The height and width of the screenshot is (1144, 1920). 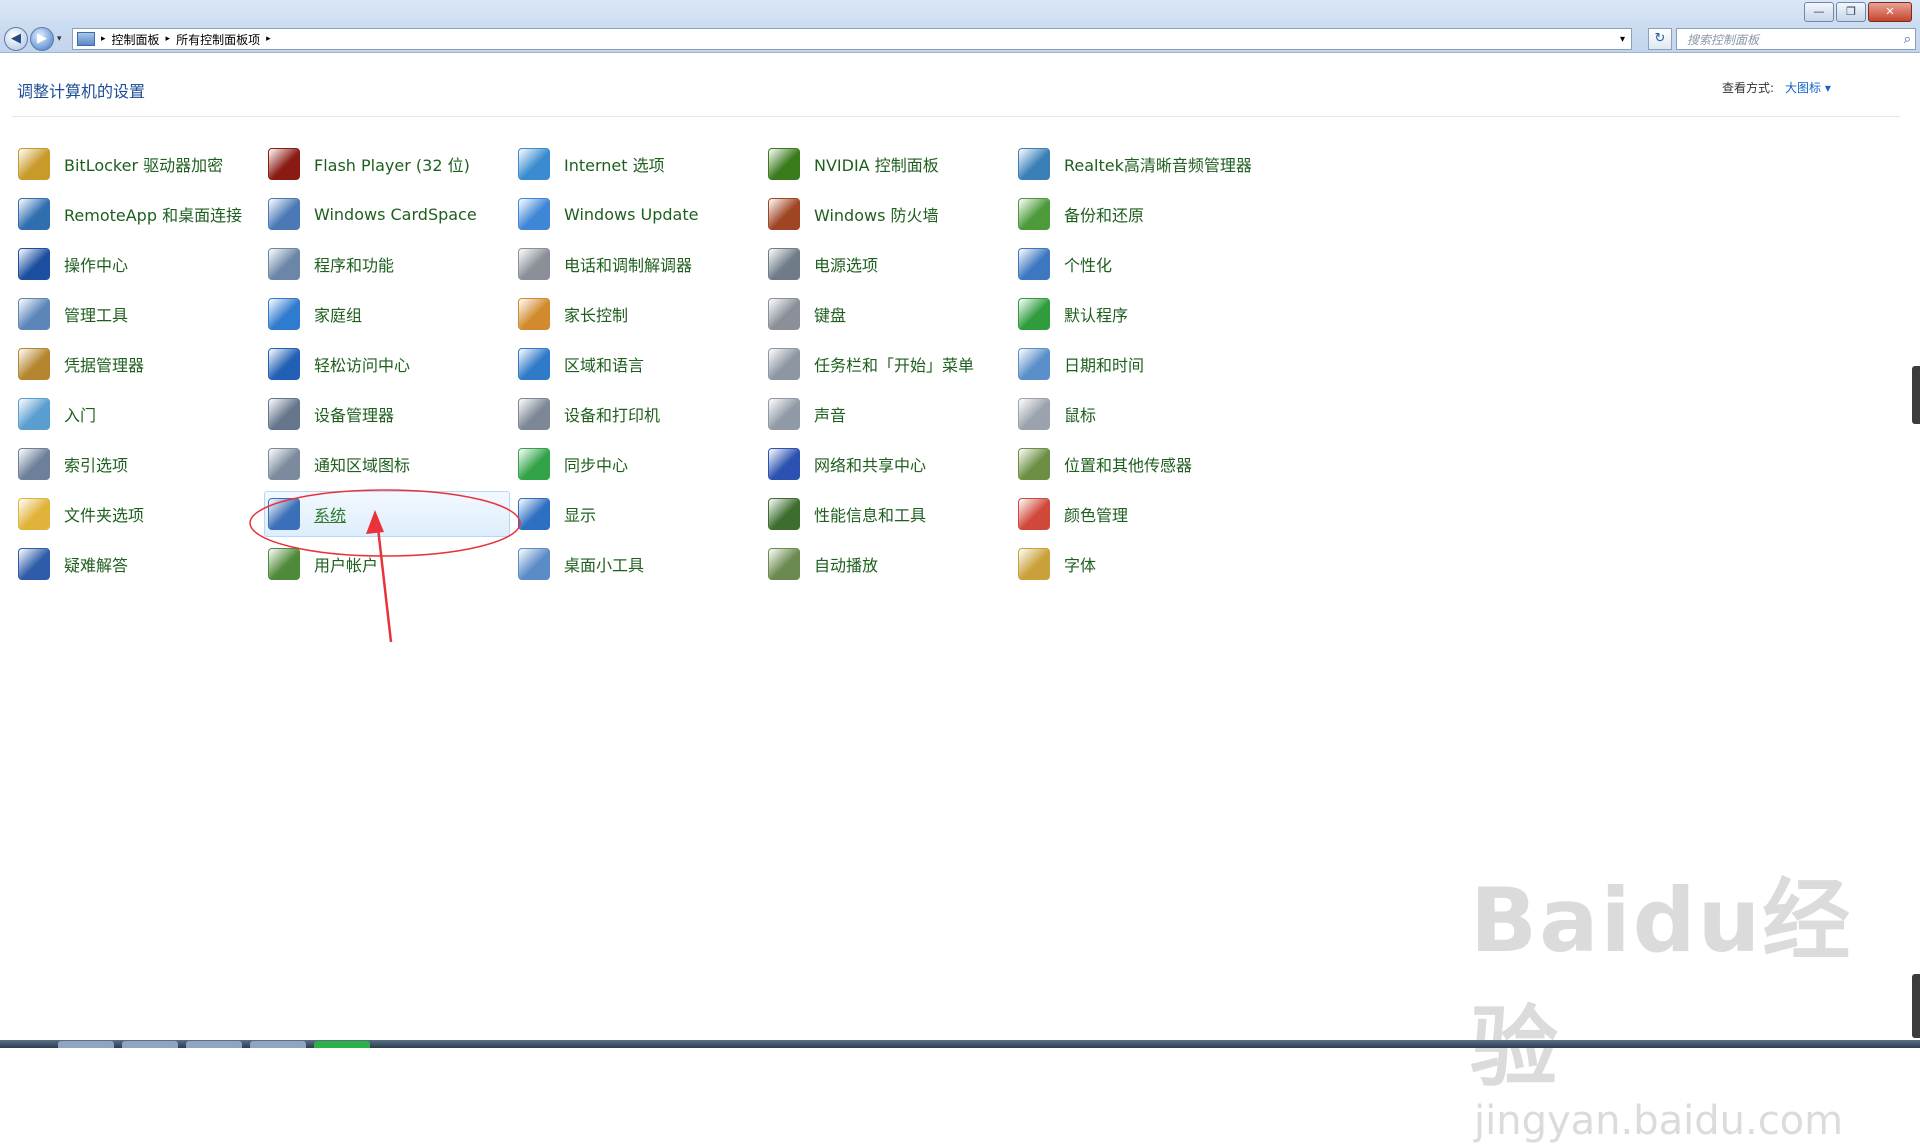 What do you see at coordinates (557, 514) in the screenshot?
I see `control-panel-item: 显示` at bounding box center [557, 514].